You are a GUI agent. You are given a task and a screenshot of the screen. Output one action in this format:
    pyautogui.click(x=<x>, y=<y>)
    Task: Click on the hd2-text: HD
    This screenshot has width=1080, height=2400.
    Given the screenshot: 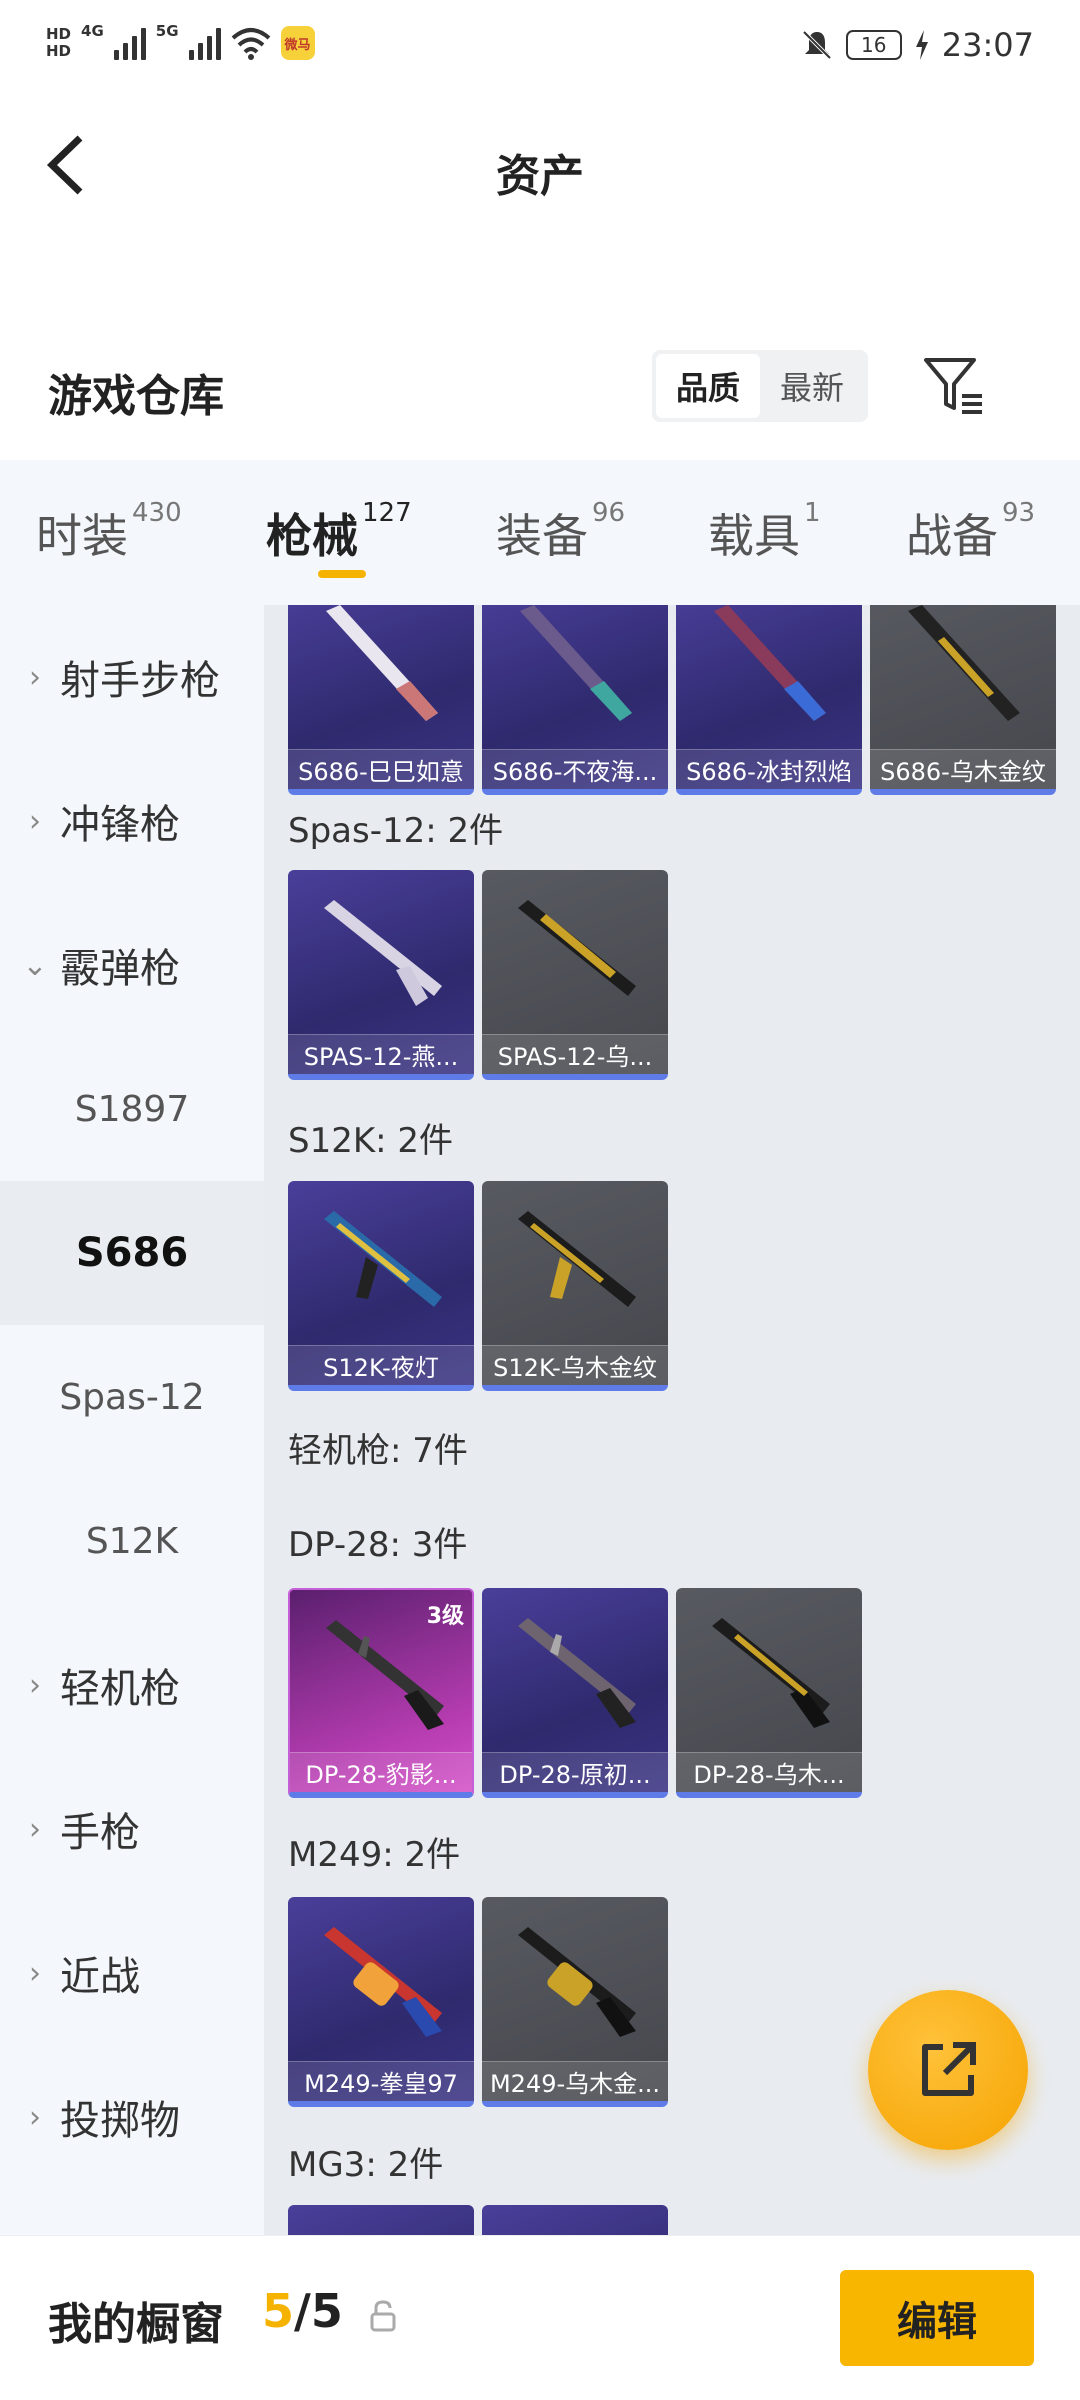 What is the action you would take?
    pyautogui.click(x=59, y=51)
    